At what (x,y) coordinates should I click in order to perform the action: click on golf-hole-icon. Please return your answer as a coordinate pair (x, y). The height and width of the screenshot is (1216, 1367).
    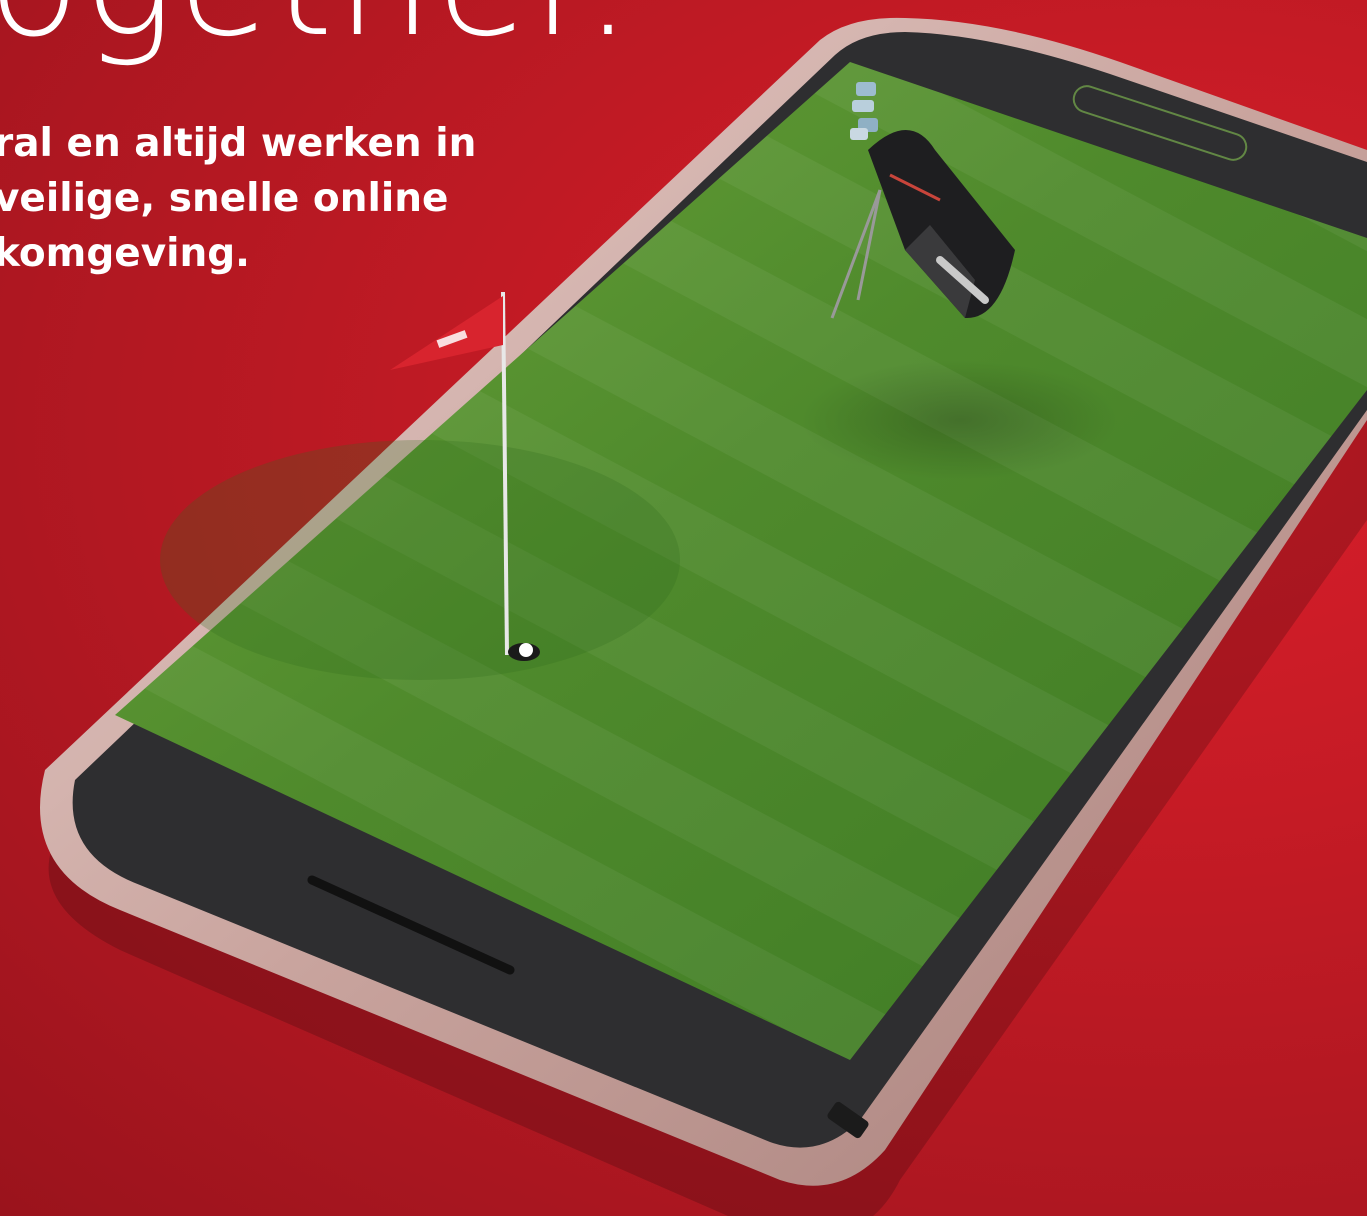
    Looking at the image, I should click on (524, 652).